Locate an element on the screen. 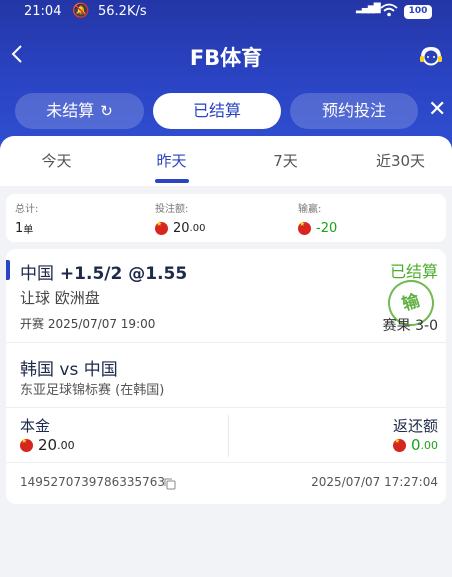 This screenshot has width=452, height=577. stake-int: 20 is located at coordinates (48, 445).